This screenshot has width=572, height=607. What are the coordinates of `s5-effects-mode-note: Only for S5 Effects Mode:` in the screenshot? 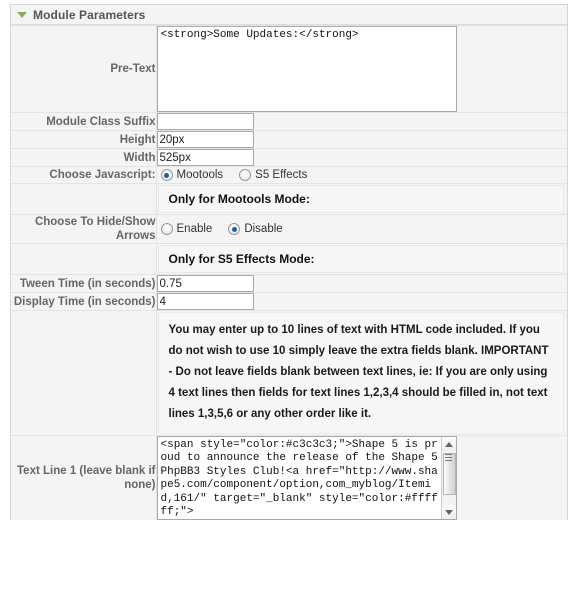 It's located at (360, 259).